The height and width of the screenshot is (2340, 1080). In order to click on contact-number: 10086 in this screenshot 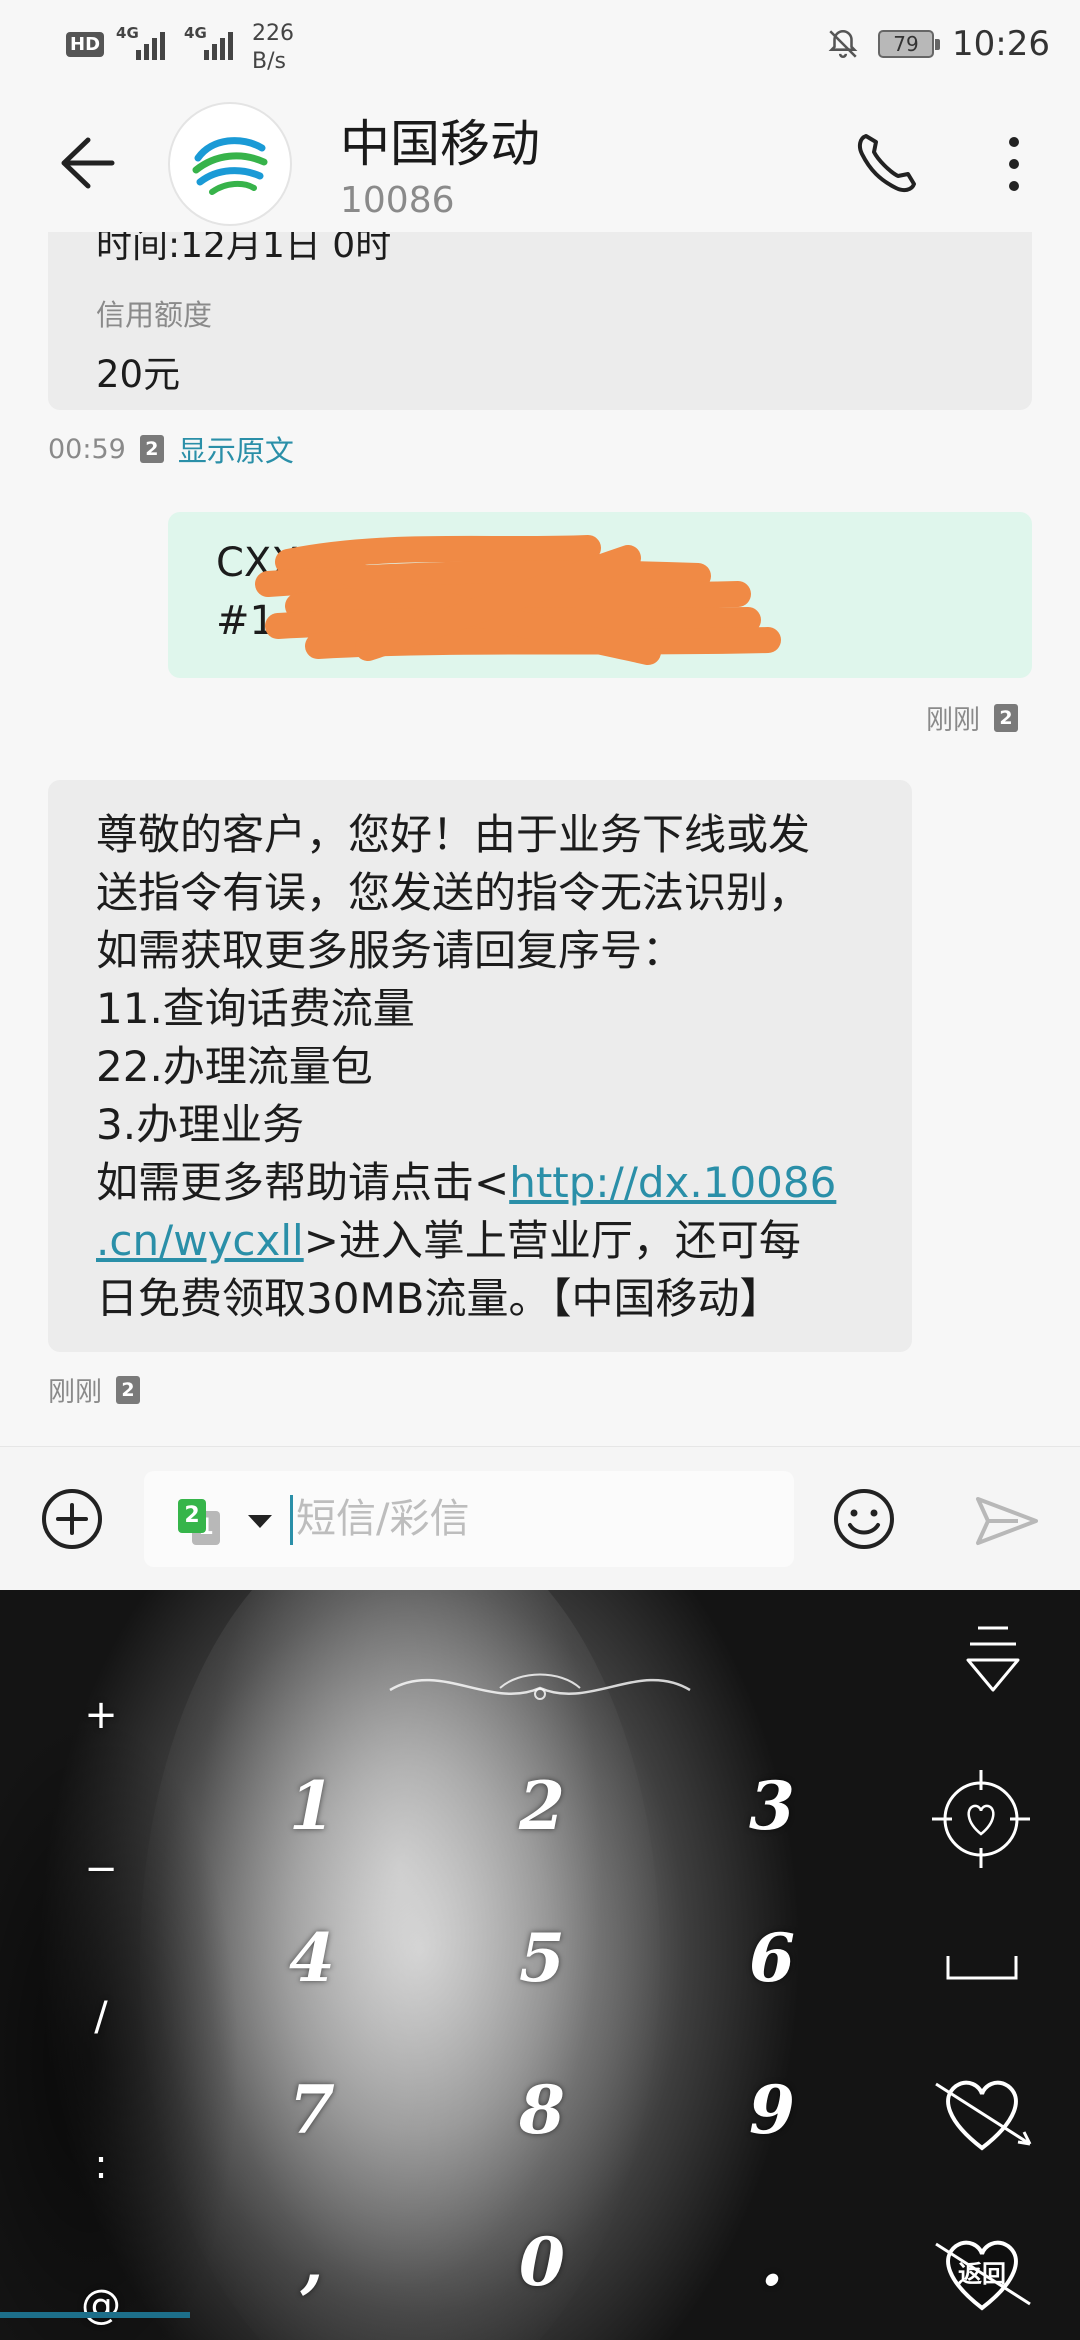, I will do `click(397, 200)`.